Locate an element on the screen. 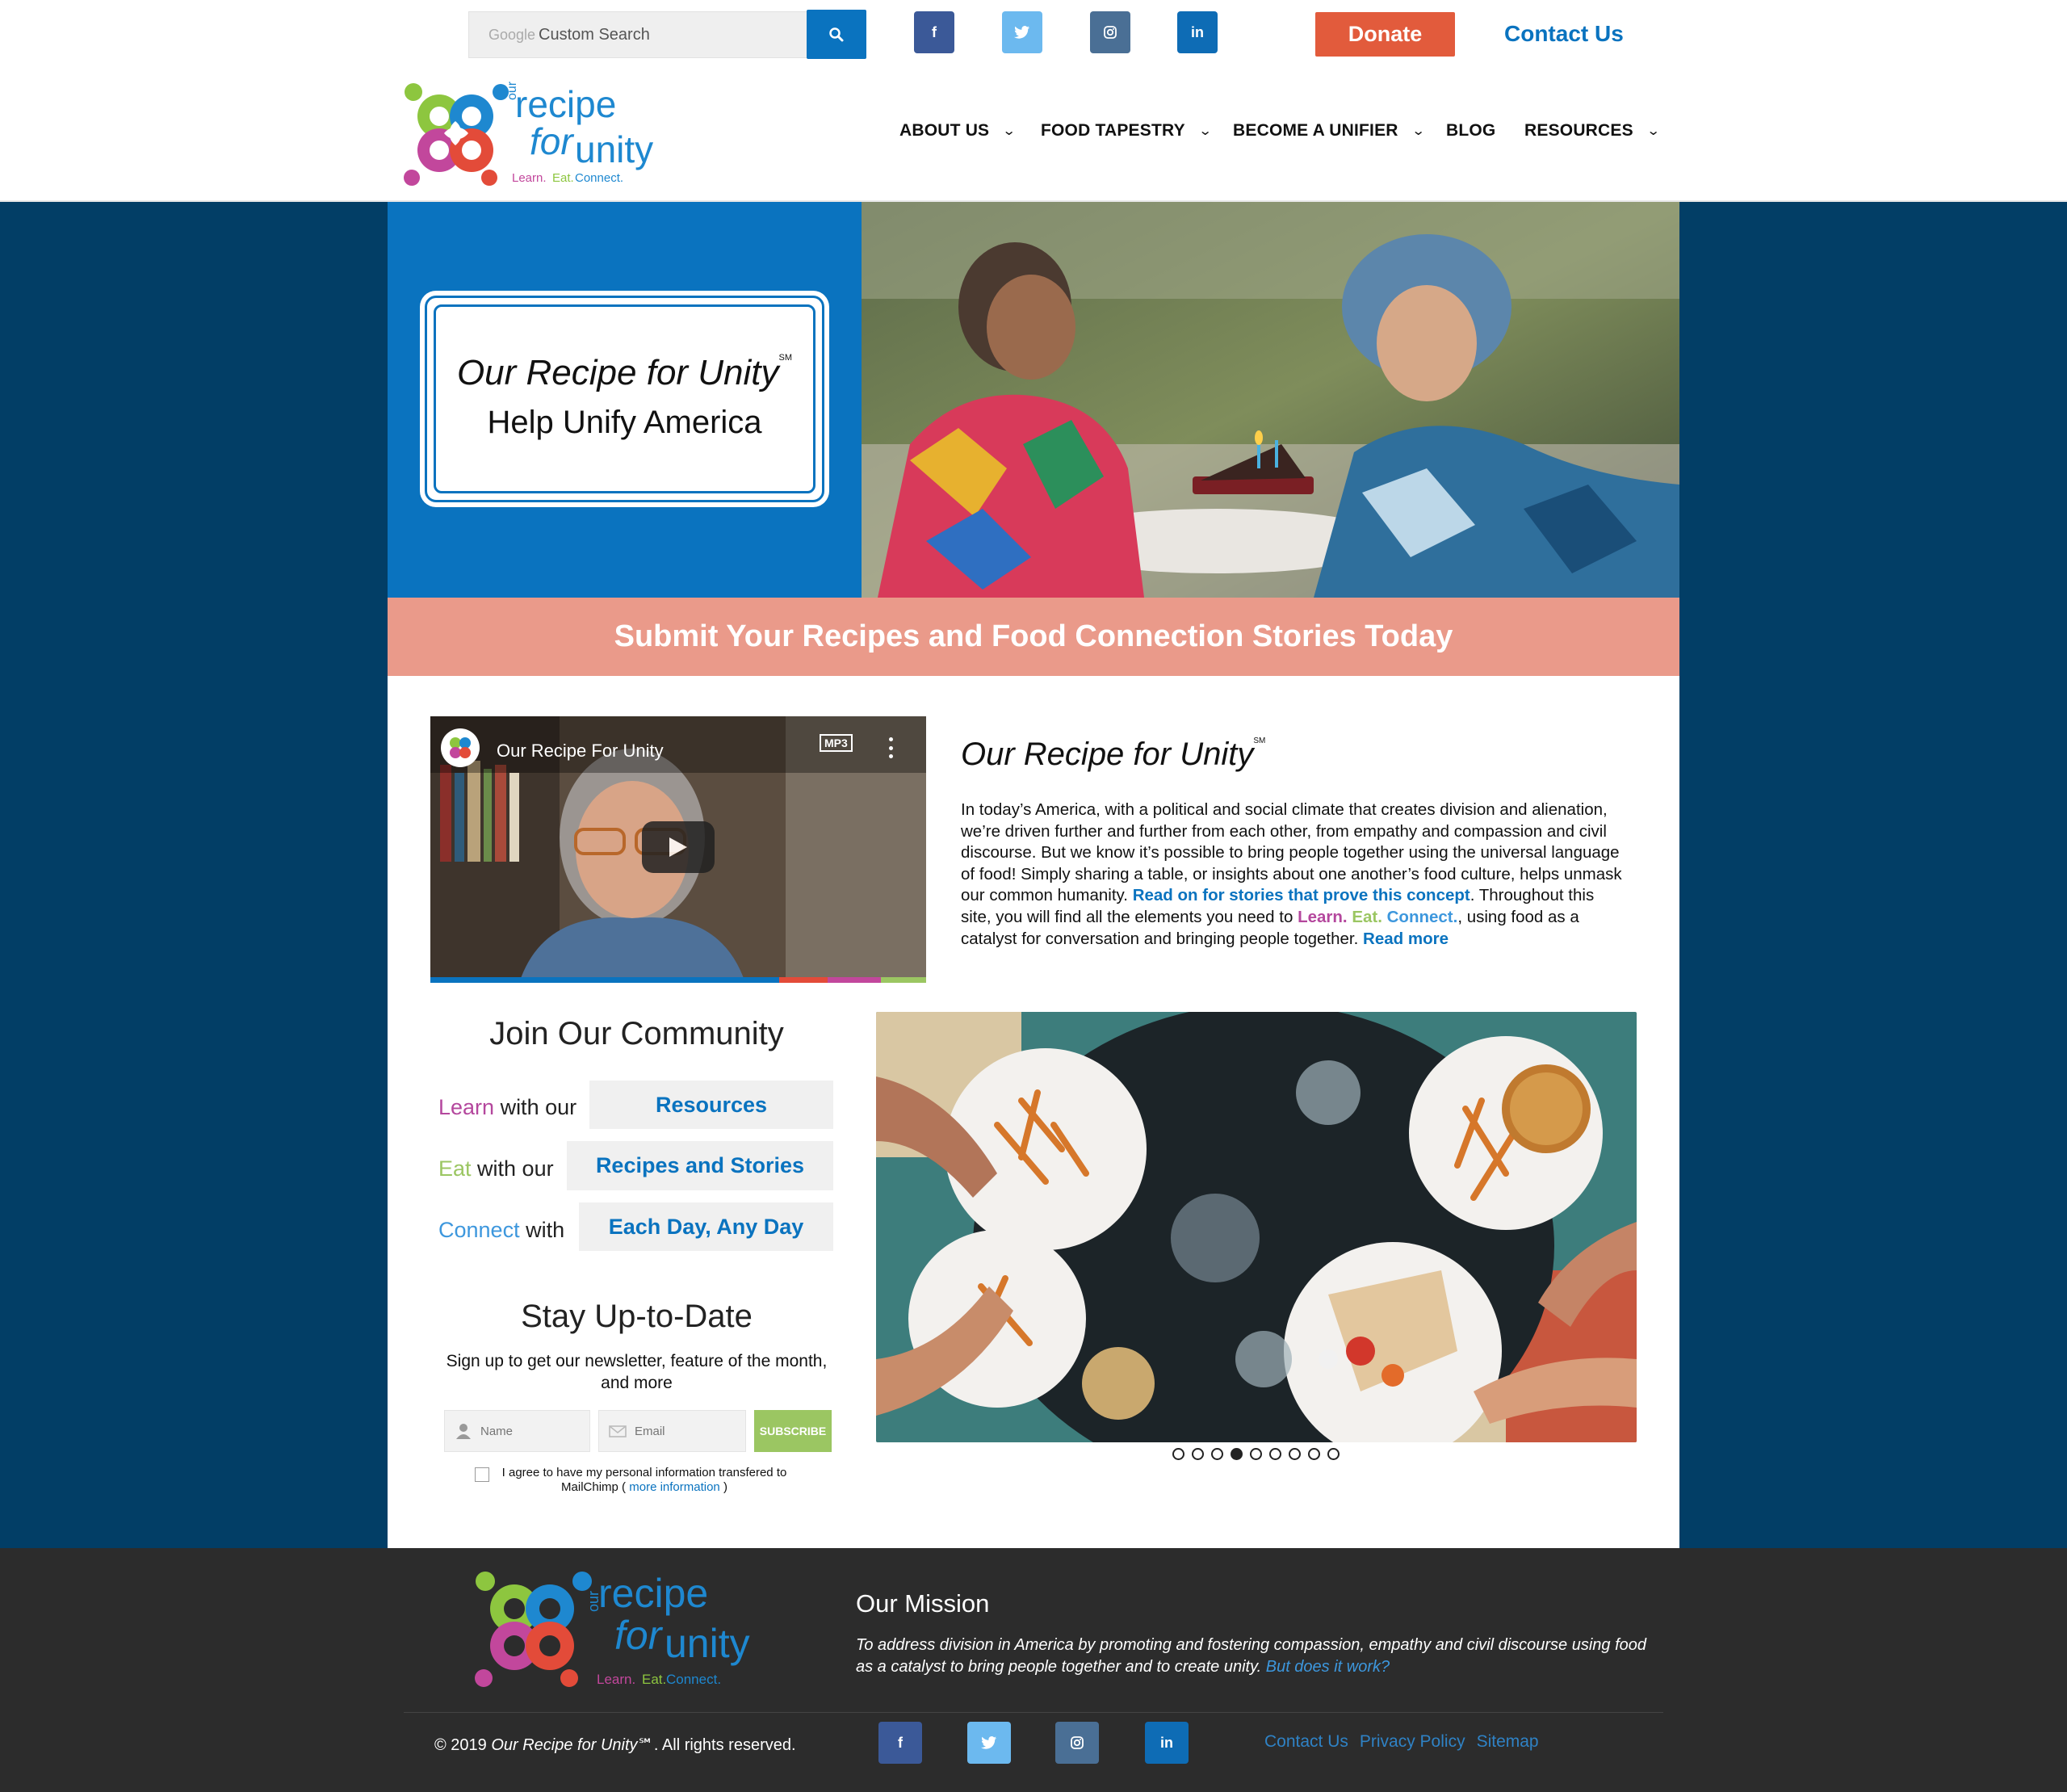 The image size is (2067, 1792). instagram-button is located at coordinates (1110, 32).